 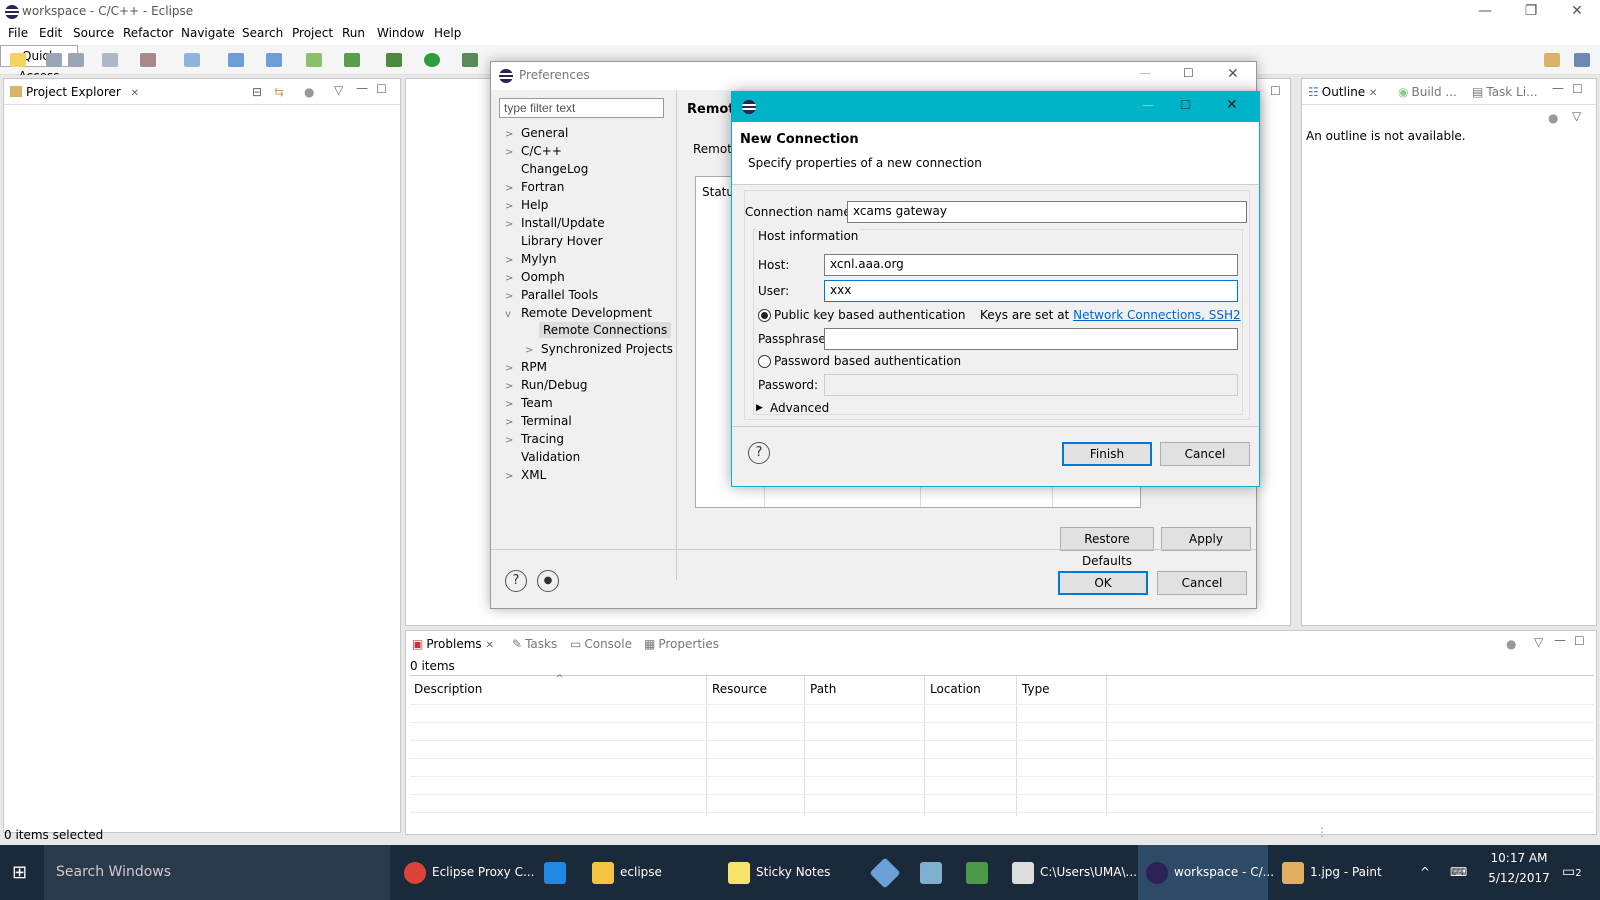 What do you see at coordinates (274, 60) in the screenshot?
I see `new-folder-icon` at bounding box center [274, 60].